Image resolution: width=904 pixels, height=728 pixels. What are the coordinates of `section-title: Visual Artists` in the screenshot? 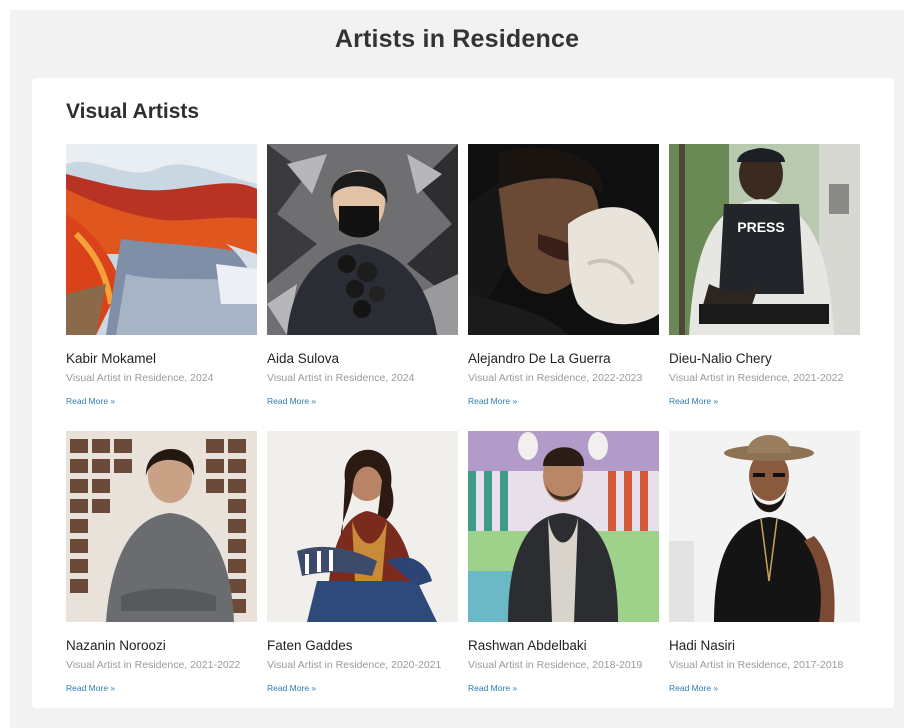 It's located at (133, 111).